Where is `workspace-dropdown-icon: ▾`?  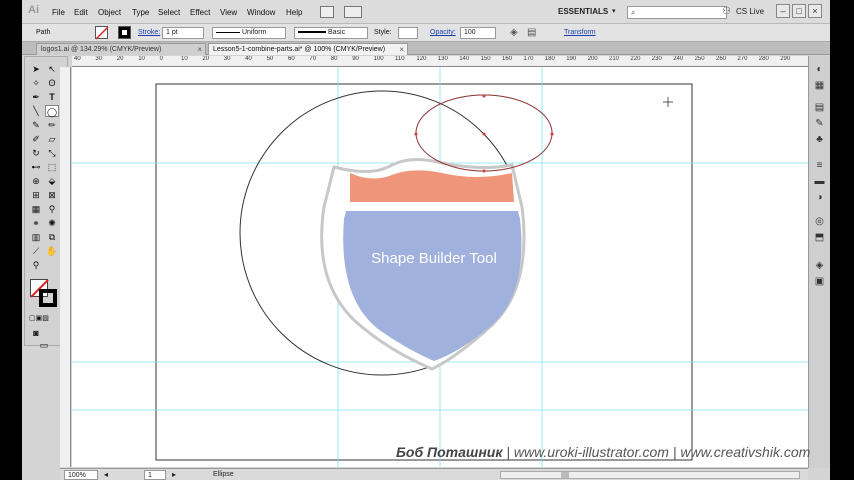 workspace-dropdown-icon: ▾ is located at coordinates (614, 11).